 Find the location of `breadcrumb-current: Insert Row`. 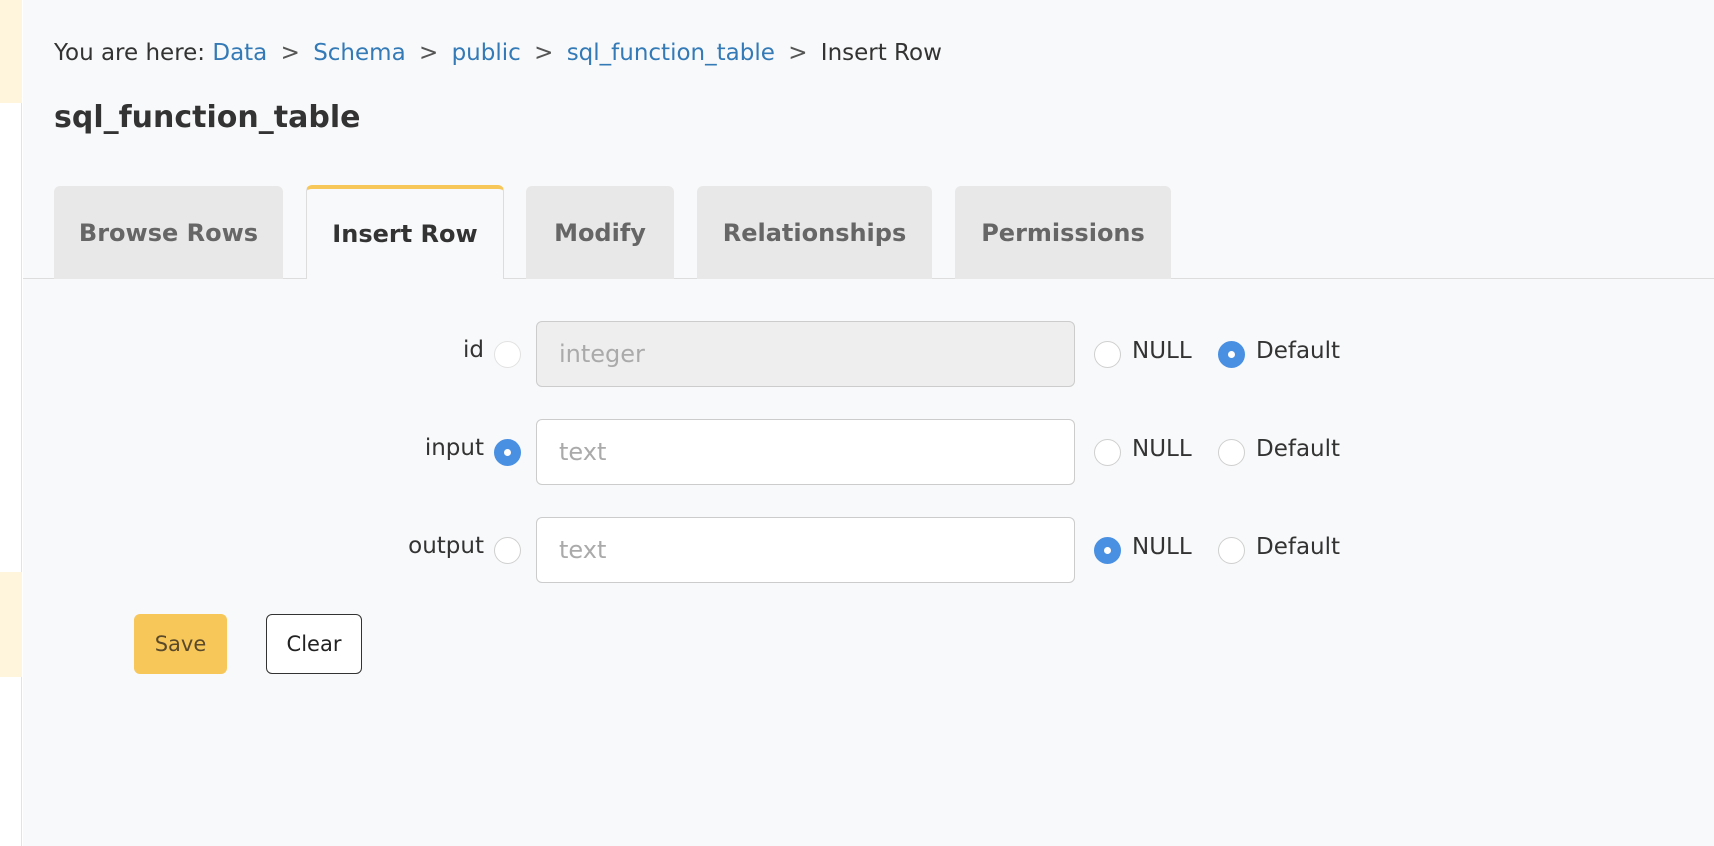

breadcrumb-current: Insert Row is located at coordinates (881, 53).